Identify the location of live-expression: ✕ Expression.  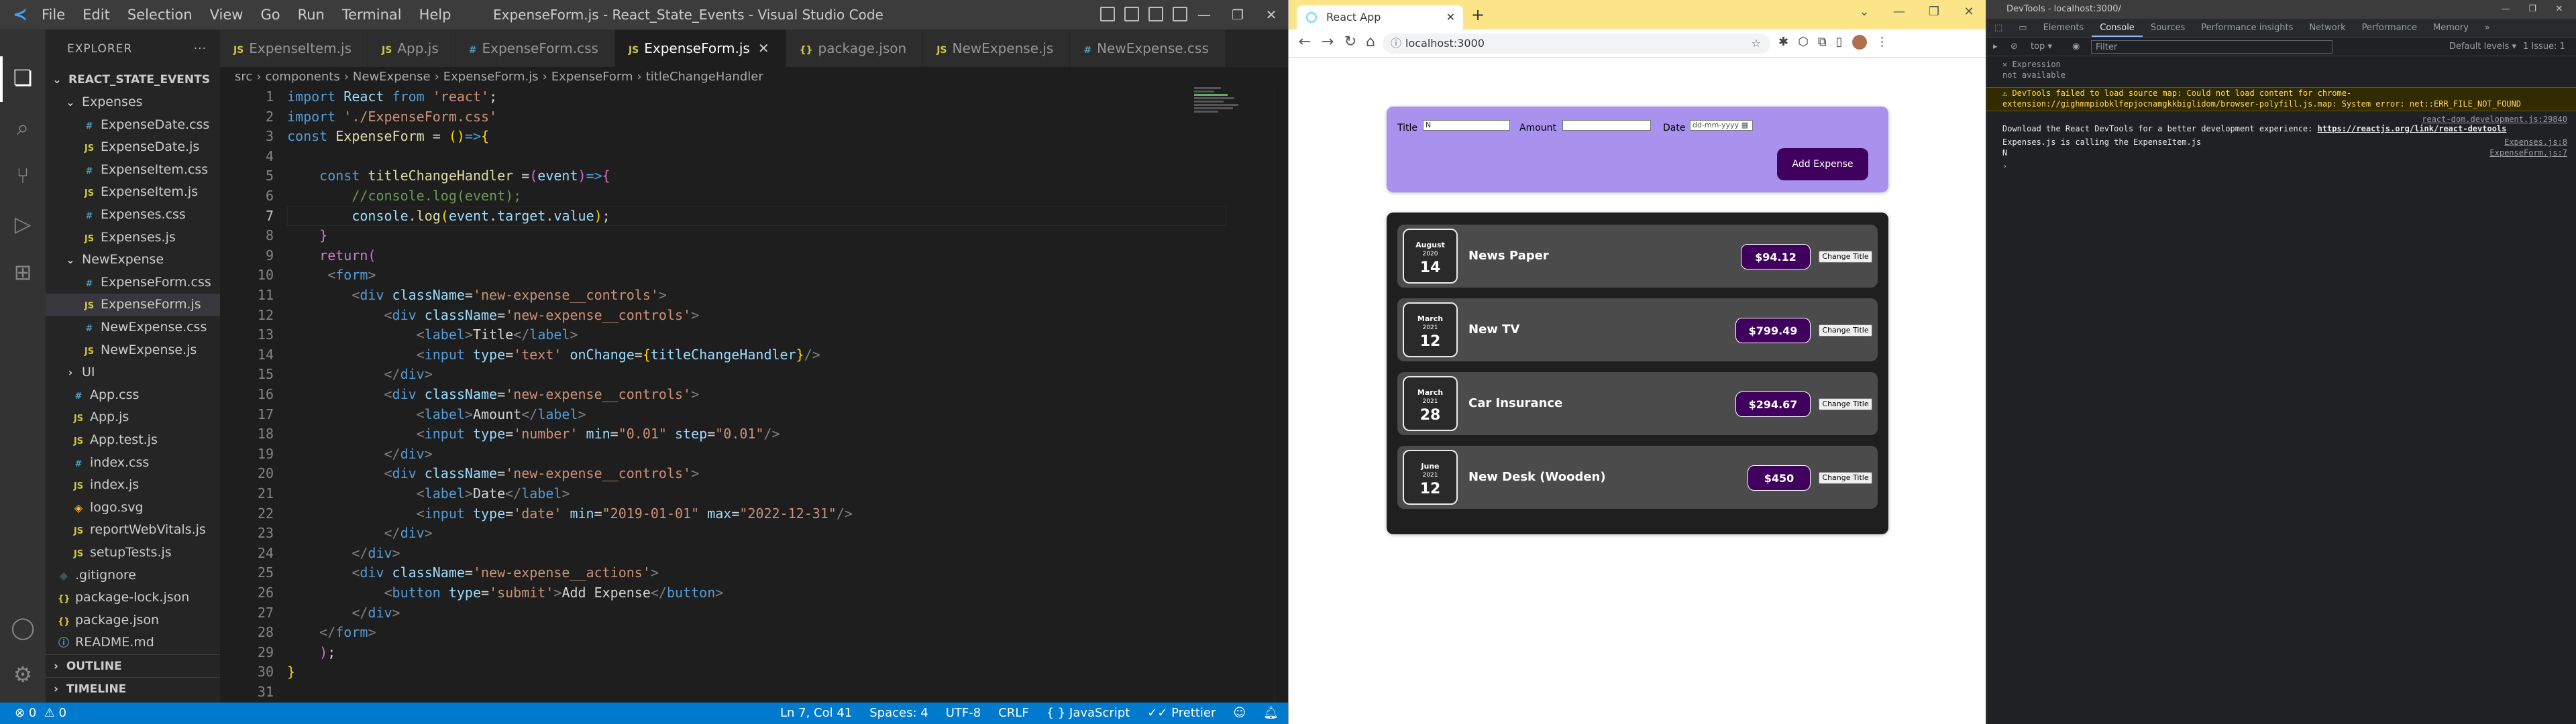
(2281, 64).